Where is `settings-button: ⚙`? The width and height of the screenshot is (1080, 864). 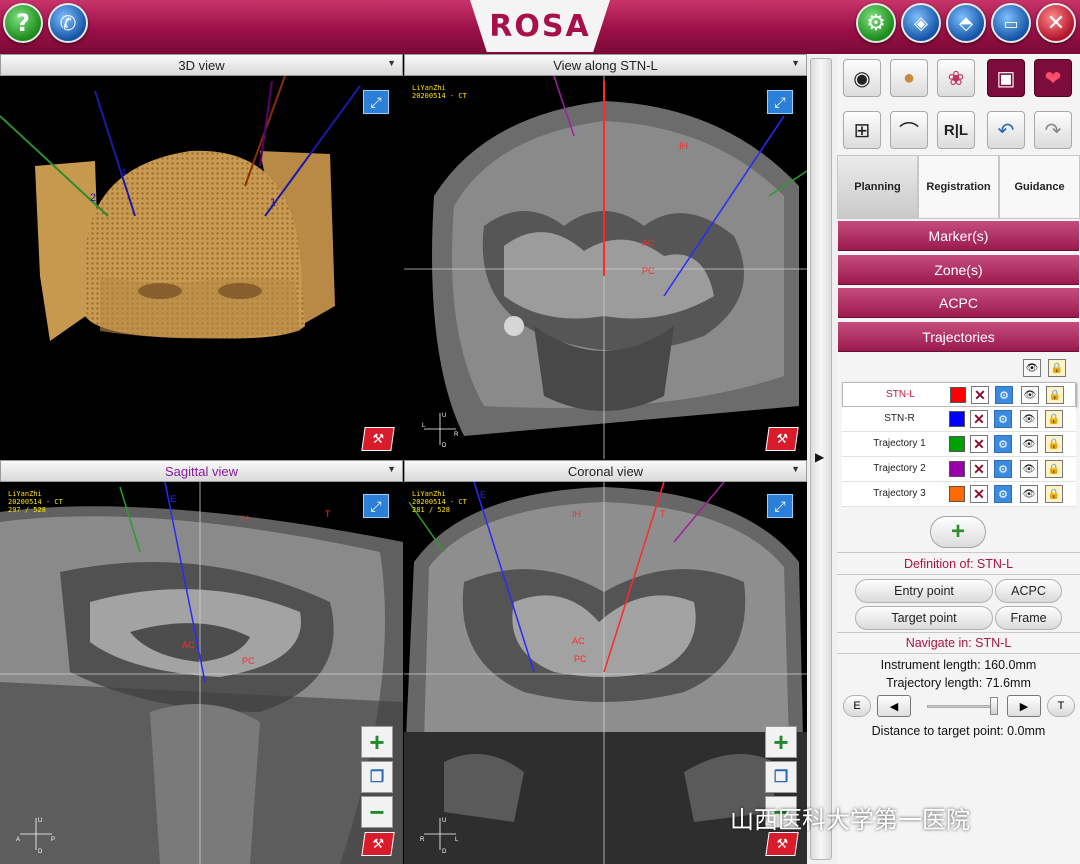 settings-button: ⚙ is located at coordinates (876, 23).